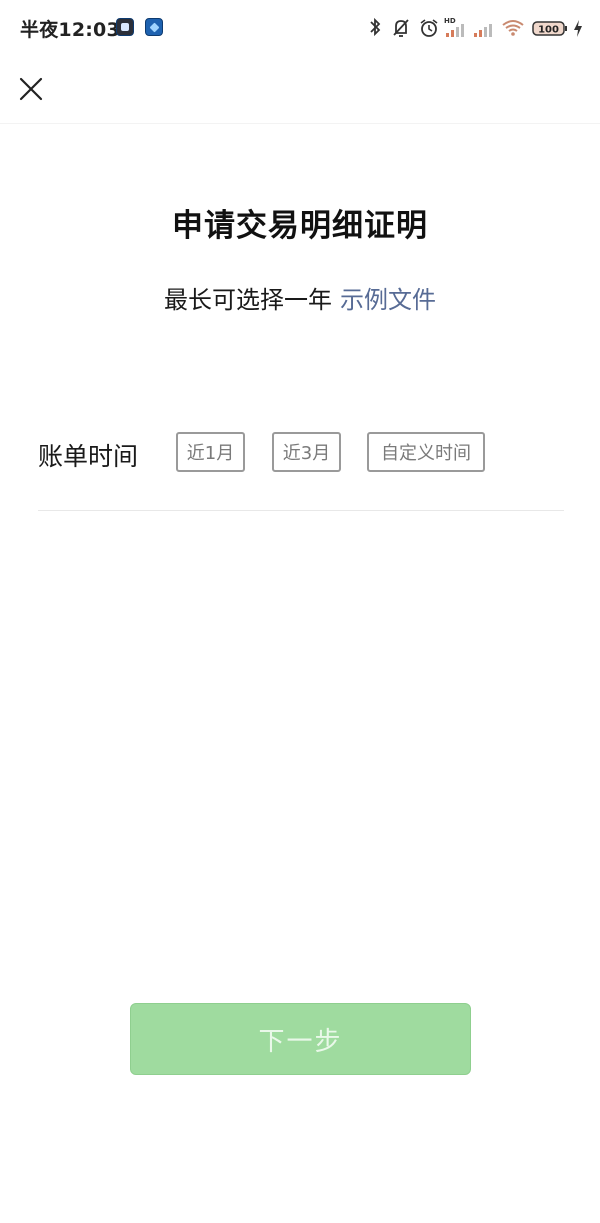  I want to click on page-title: 申请交易明细证明, so click(300, 226).